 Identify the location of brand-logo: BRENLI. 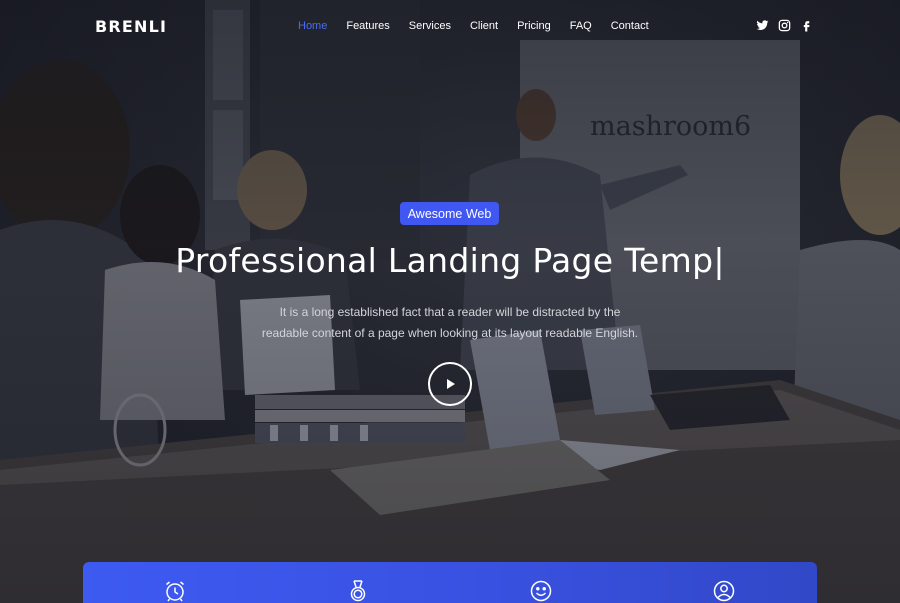
(131, 26).